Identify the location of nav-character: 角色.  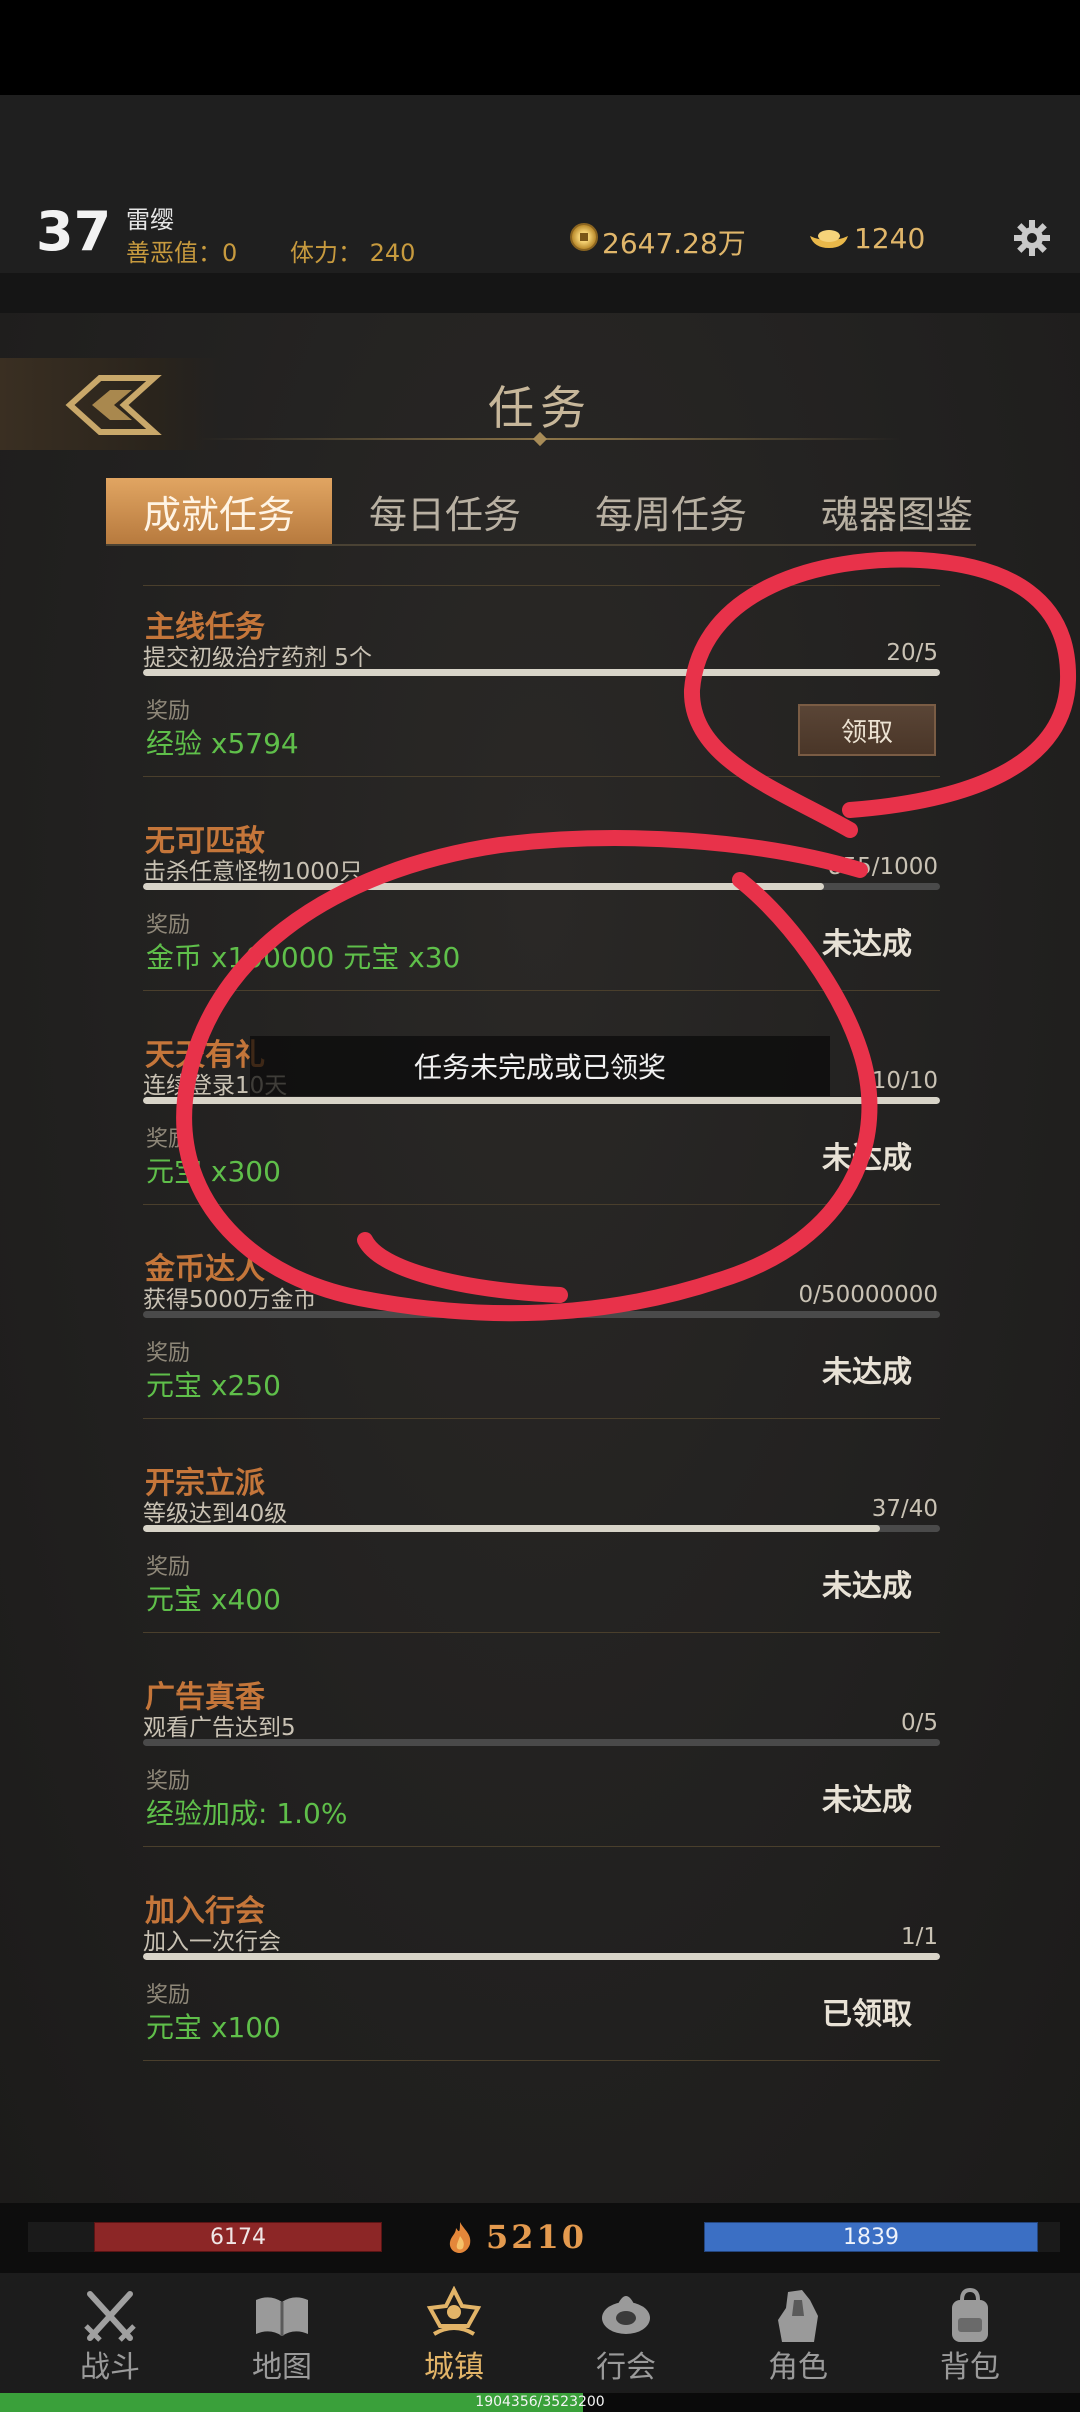
(798, 2336).